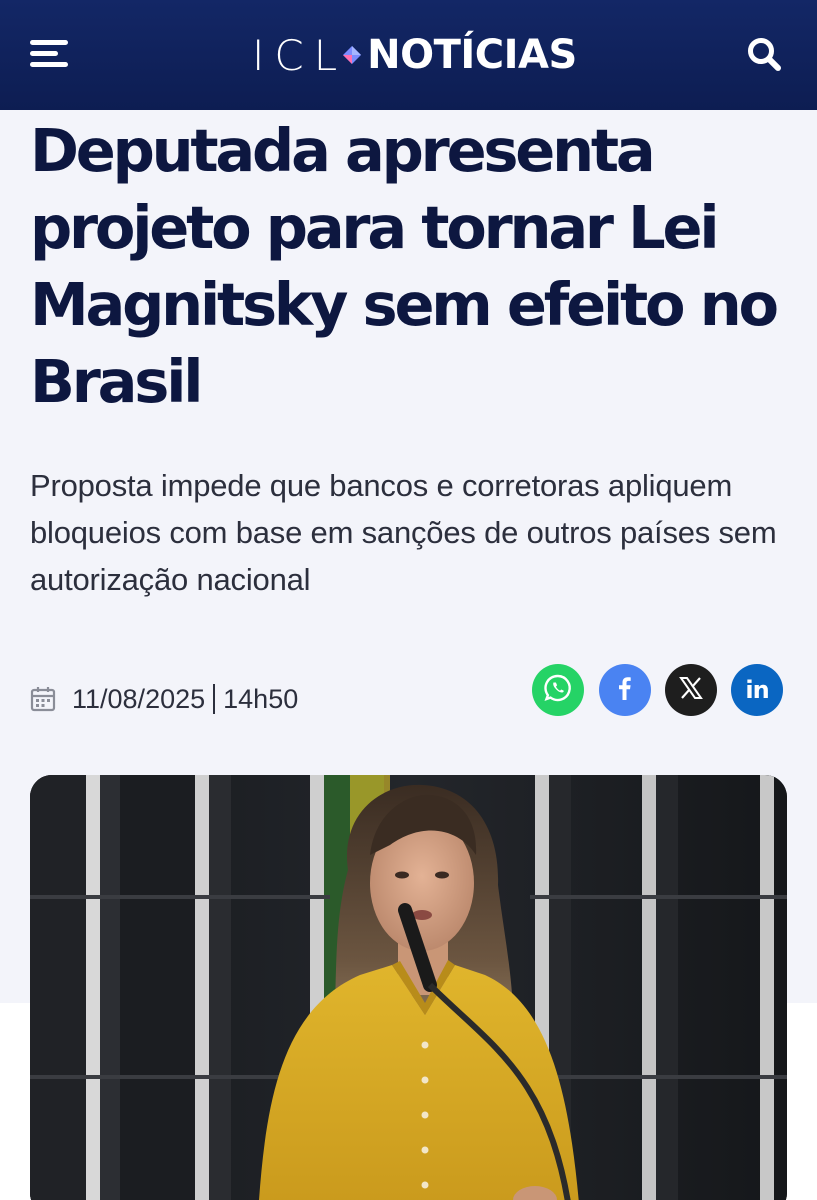 This screenshot has width=817, height=1200. I want to click on calendar-icon, so click(43, 699).